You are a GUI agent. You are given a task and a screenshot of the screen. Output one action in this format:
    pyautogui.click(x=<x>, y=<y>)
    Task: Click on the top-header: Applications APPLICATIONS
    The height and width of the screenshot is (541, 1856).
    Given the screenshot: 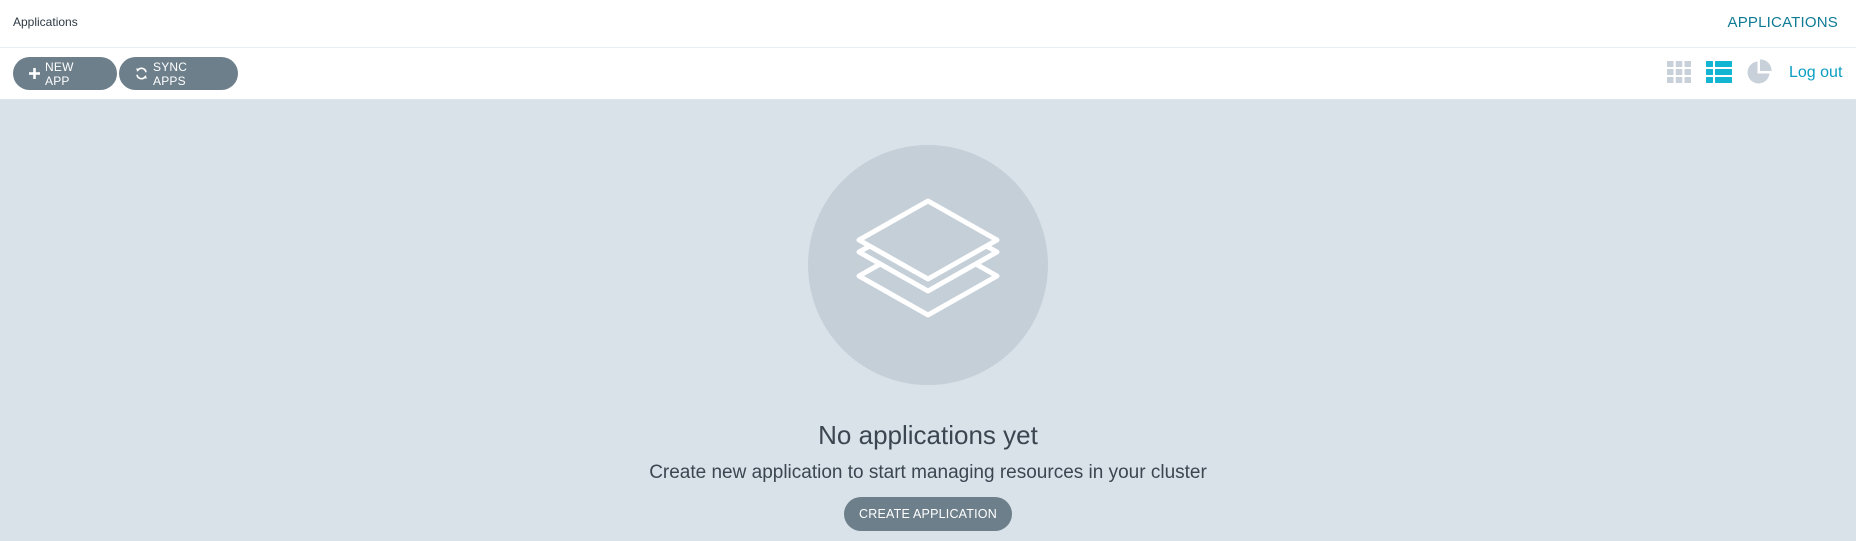 What is the action you would take?
    pyautogui.click(x=928, y=24)
    